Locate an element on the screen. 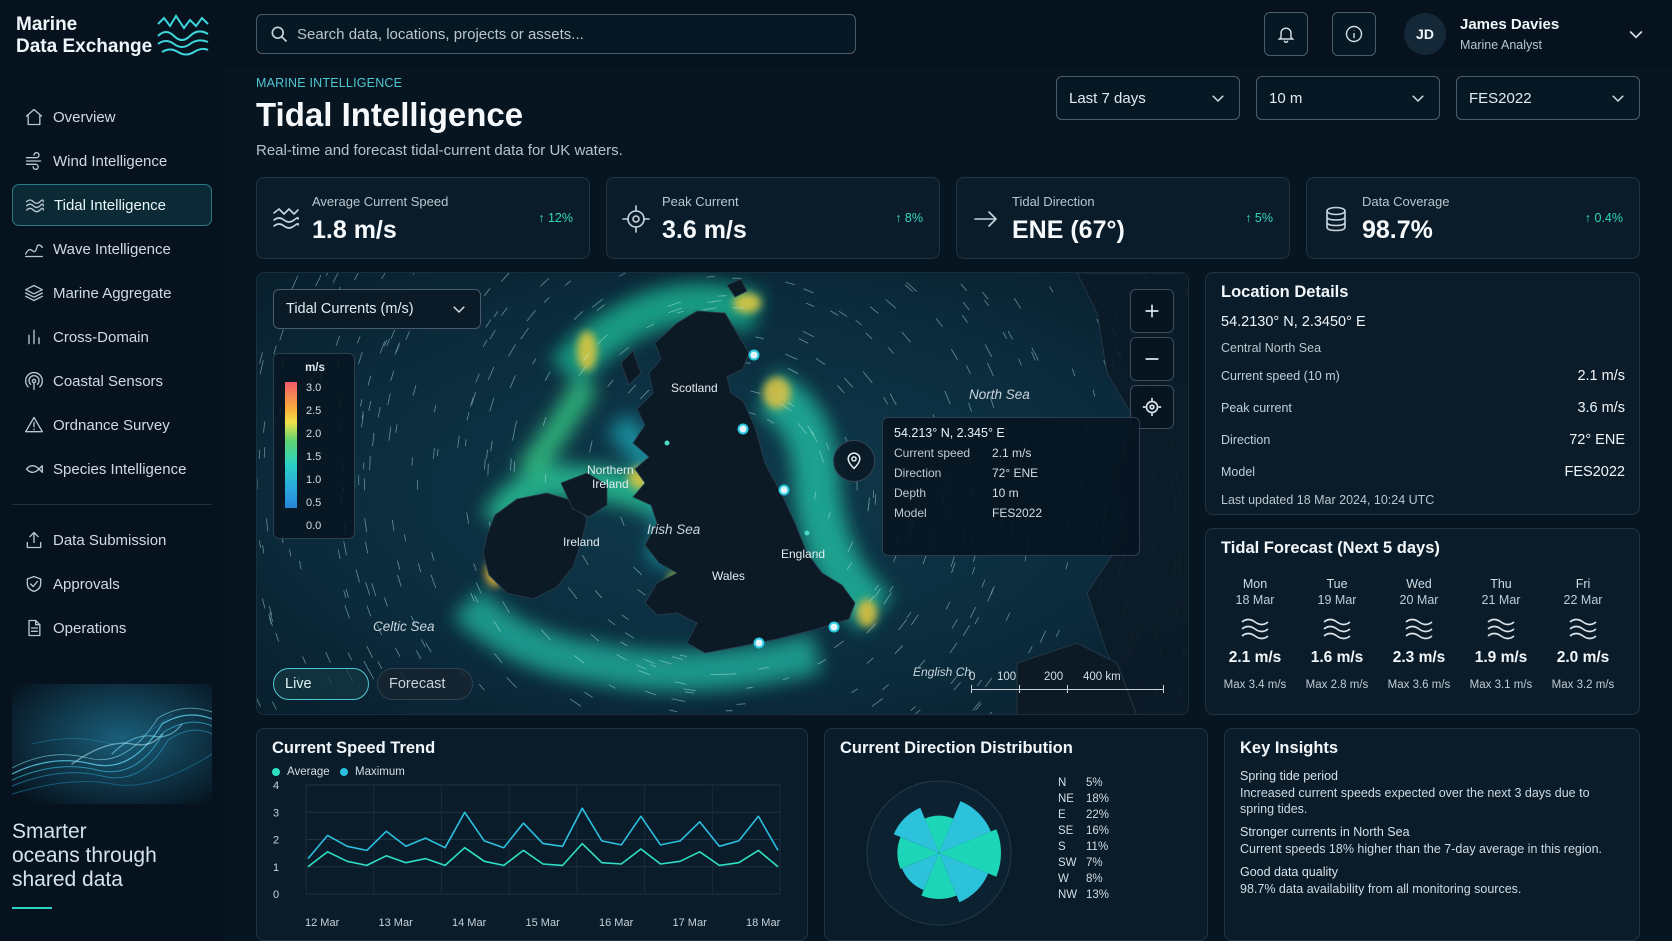 This screenshot has width=1672, height=941. target-icon is located at coordinates (636, 219).